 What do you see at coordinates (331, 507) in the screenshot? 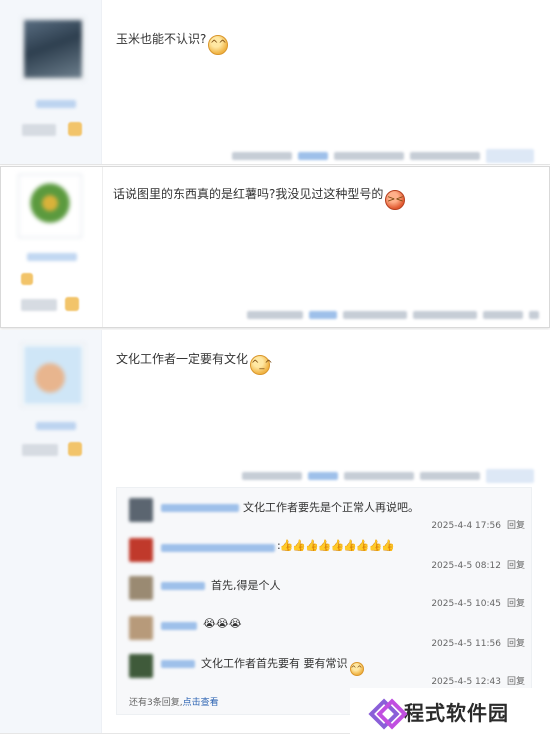
I see `sub-reply-text: 文化工作者要先是个正常人再说吧。` at bounding box center [331, 507].